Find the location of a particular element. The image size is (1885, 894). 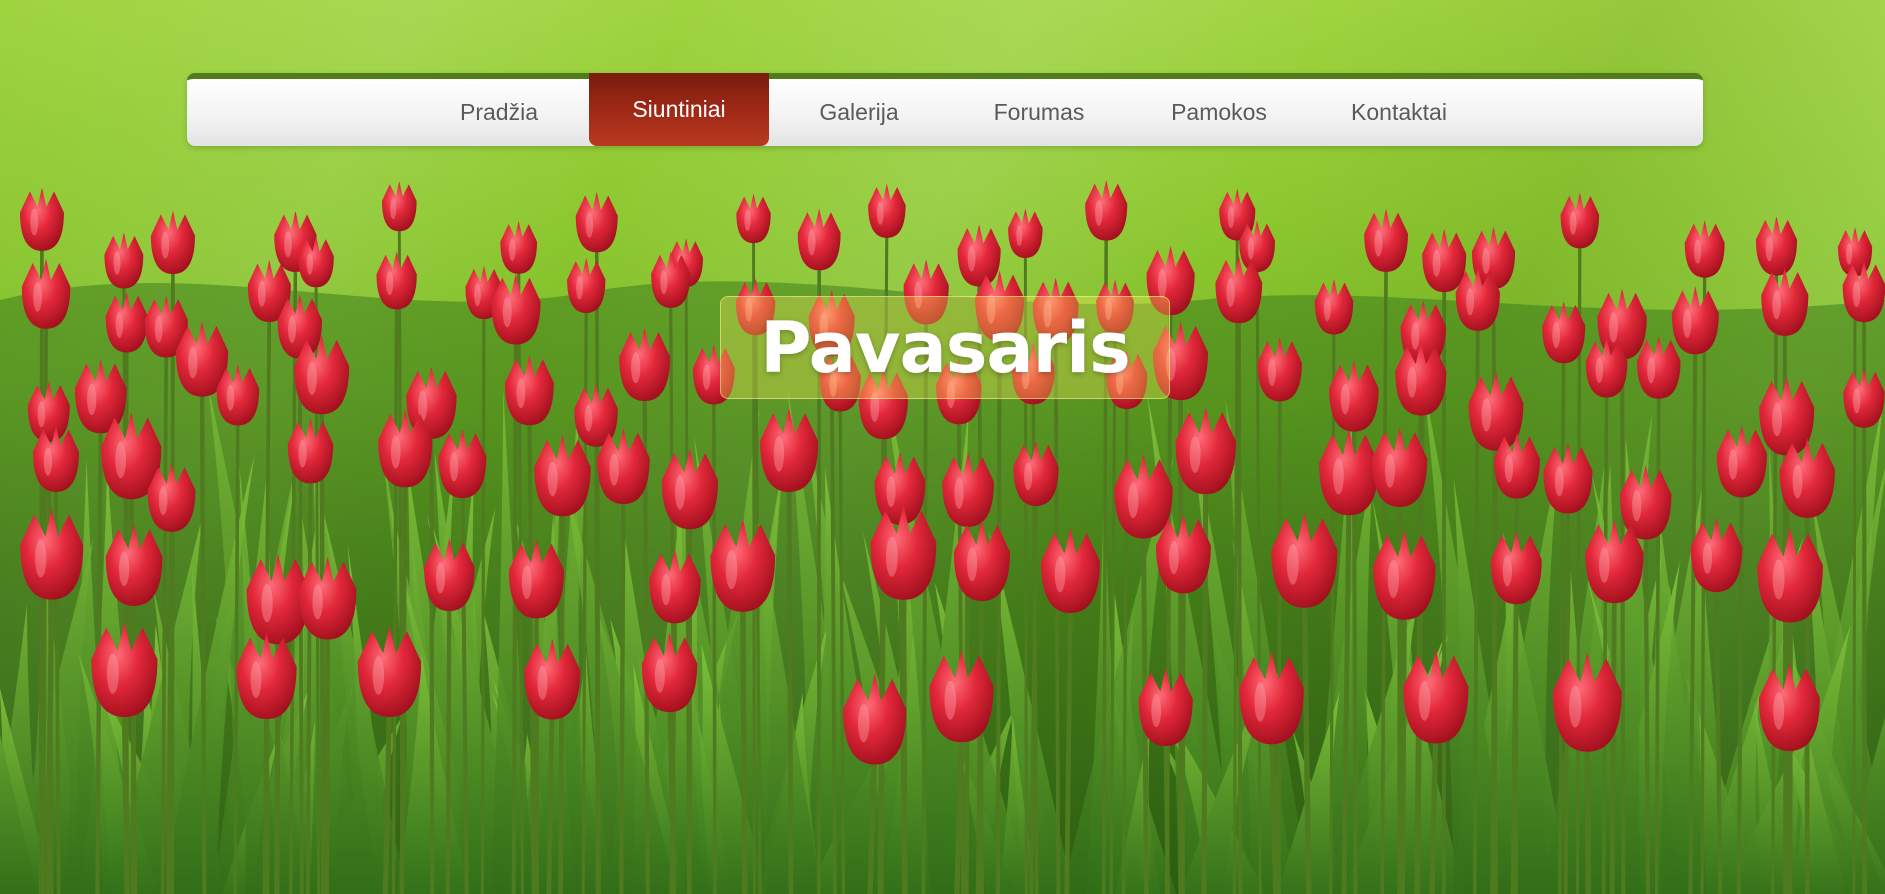

page-title: Pavasaris is located at coordinates (945, 347).